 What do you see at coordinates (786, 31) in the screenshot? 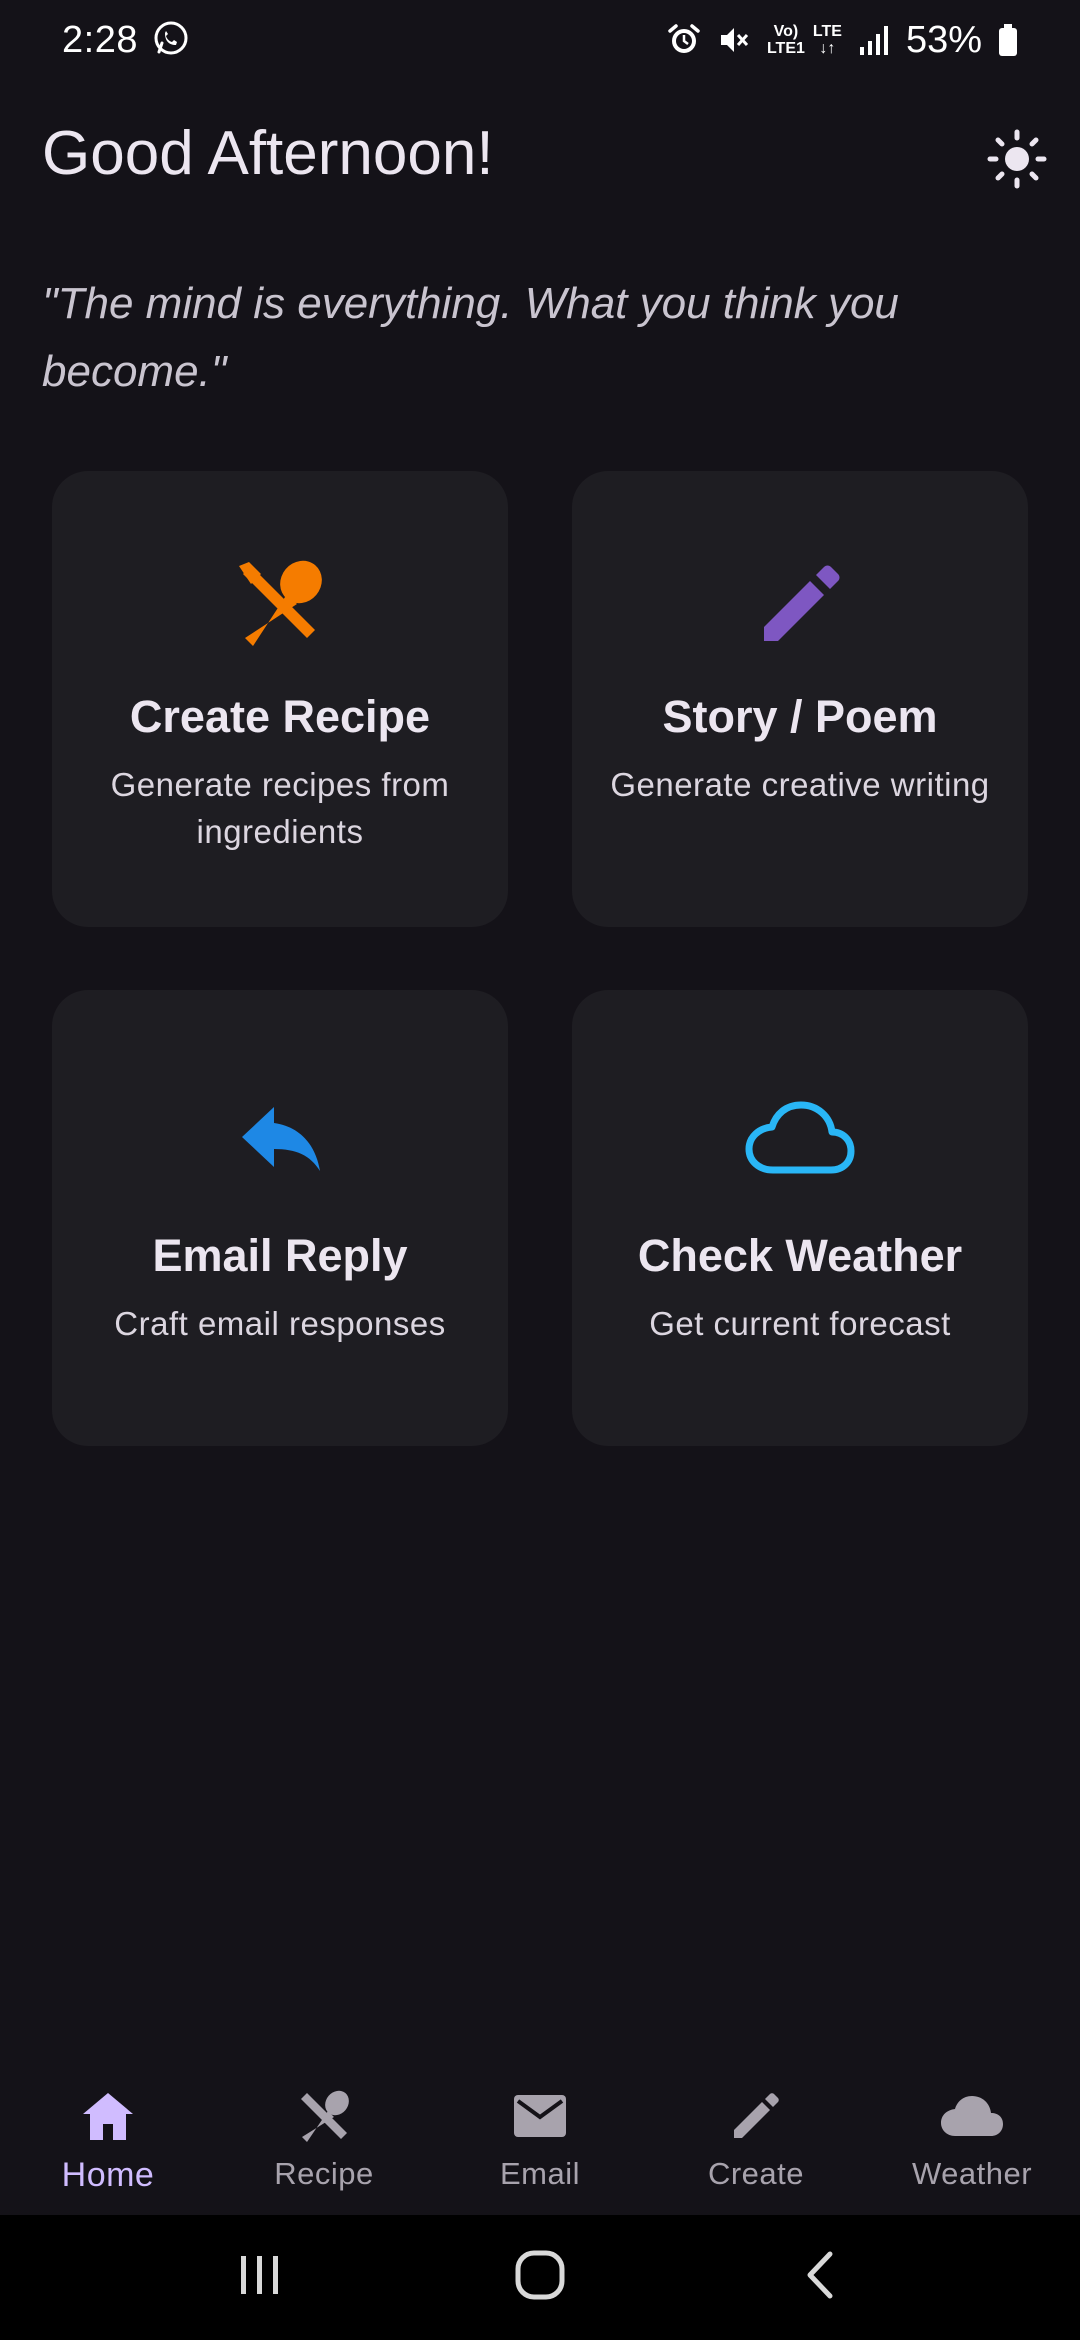
I see `volte-label: Vo)` at bounding box center [786, 31].